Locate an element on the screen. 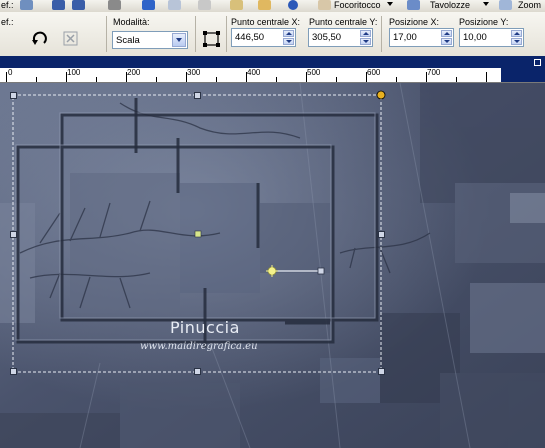 The image size is (545, 448). copy-icon is located at coordinates (204, 5).